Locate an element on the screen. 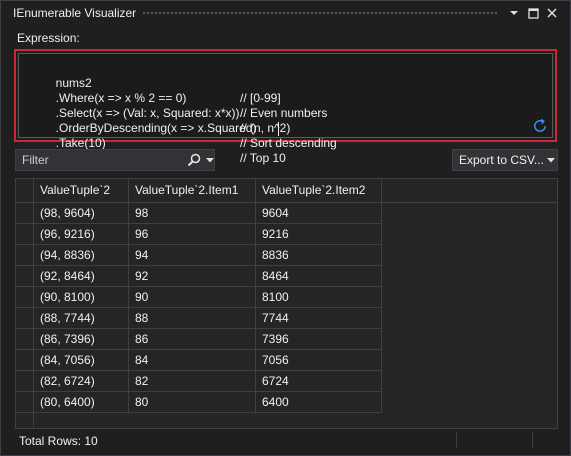  filter-input: Filter is located at coordinates (115, 160).